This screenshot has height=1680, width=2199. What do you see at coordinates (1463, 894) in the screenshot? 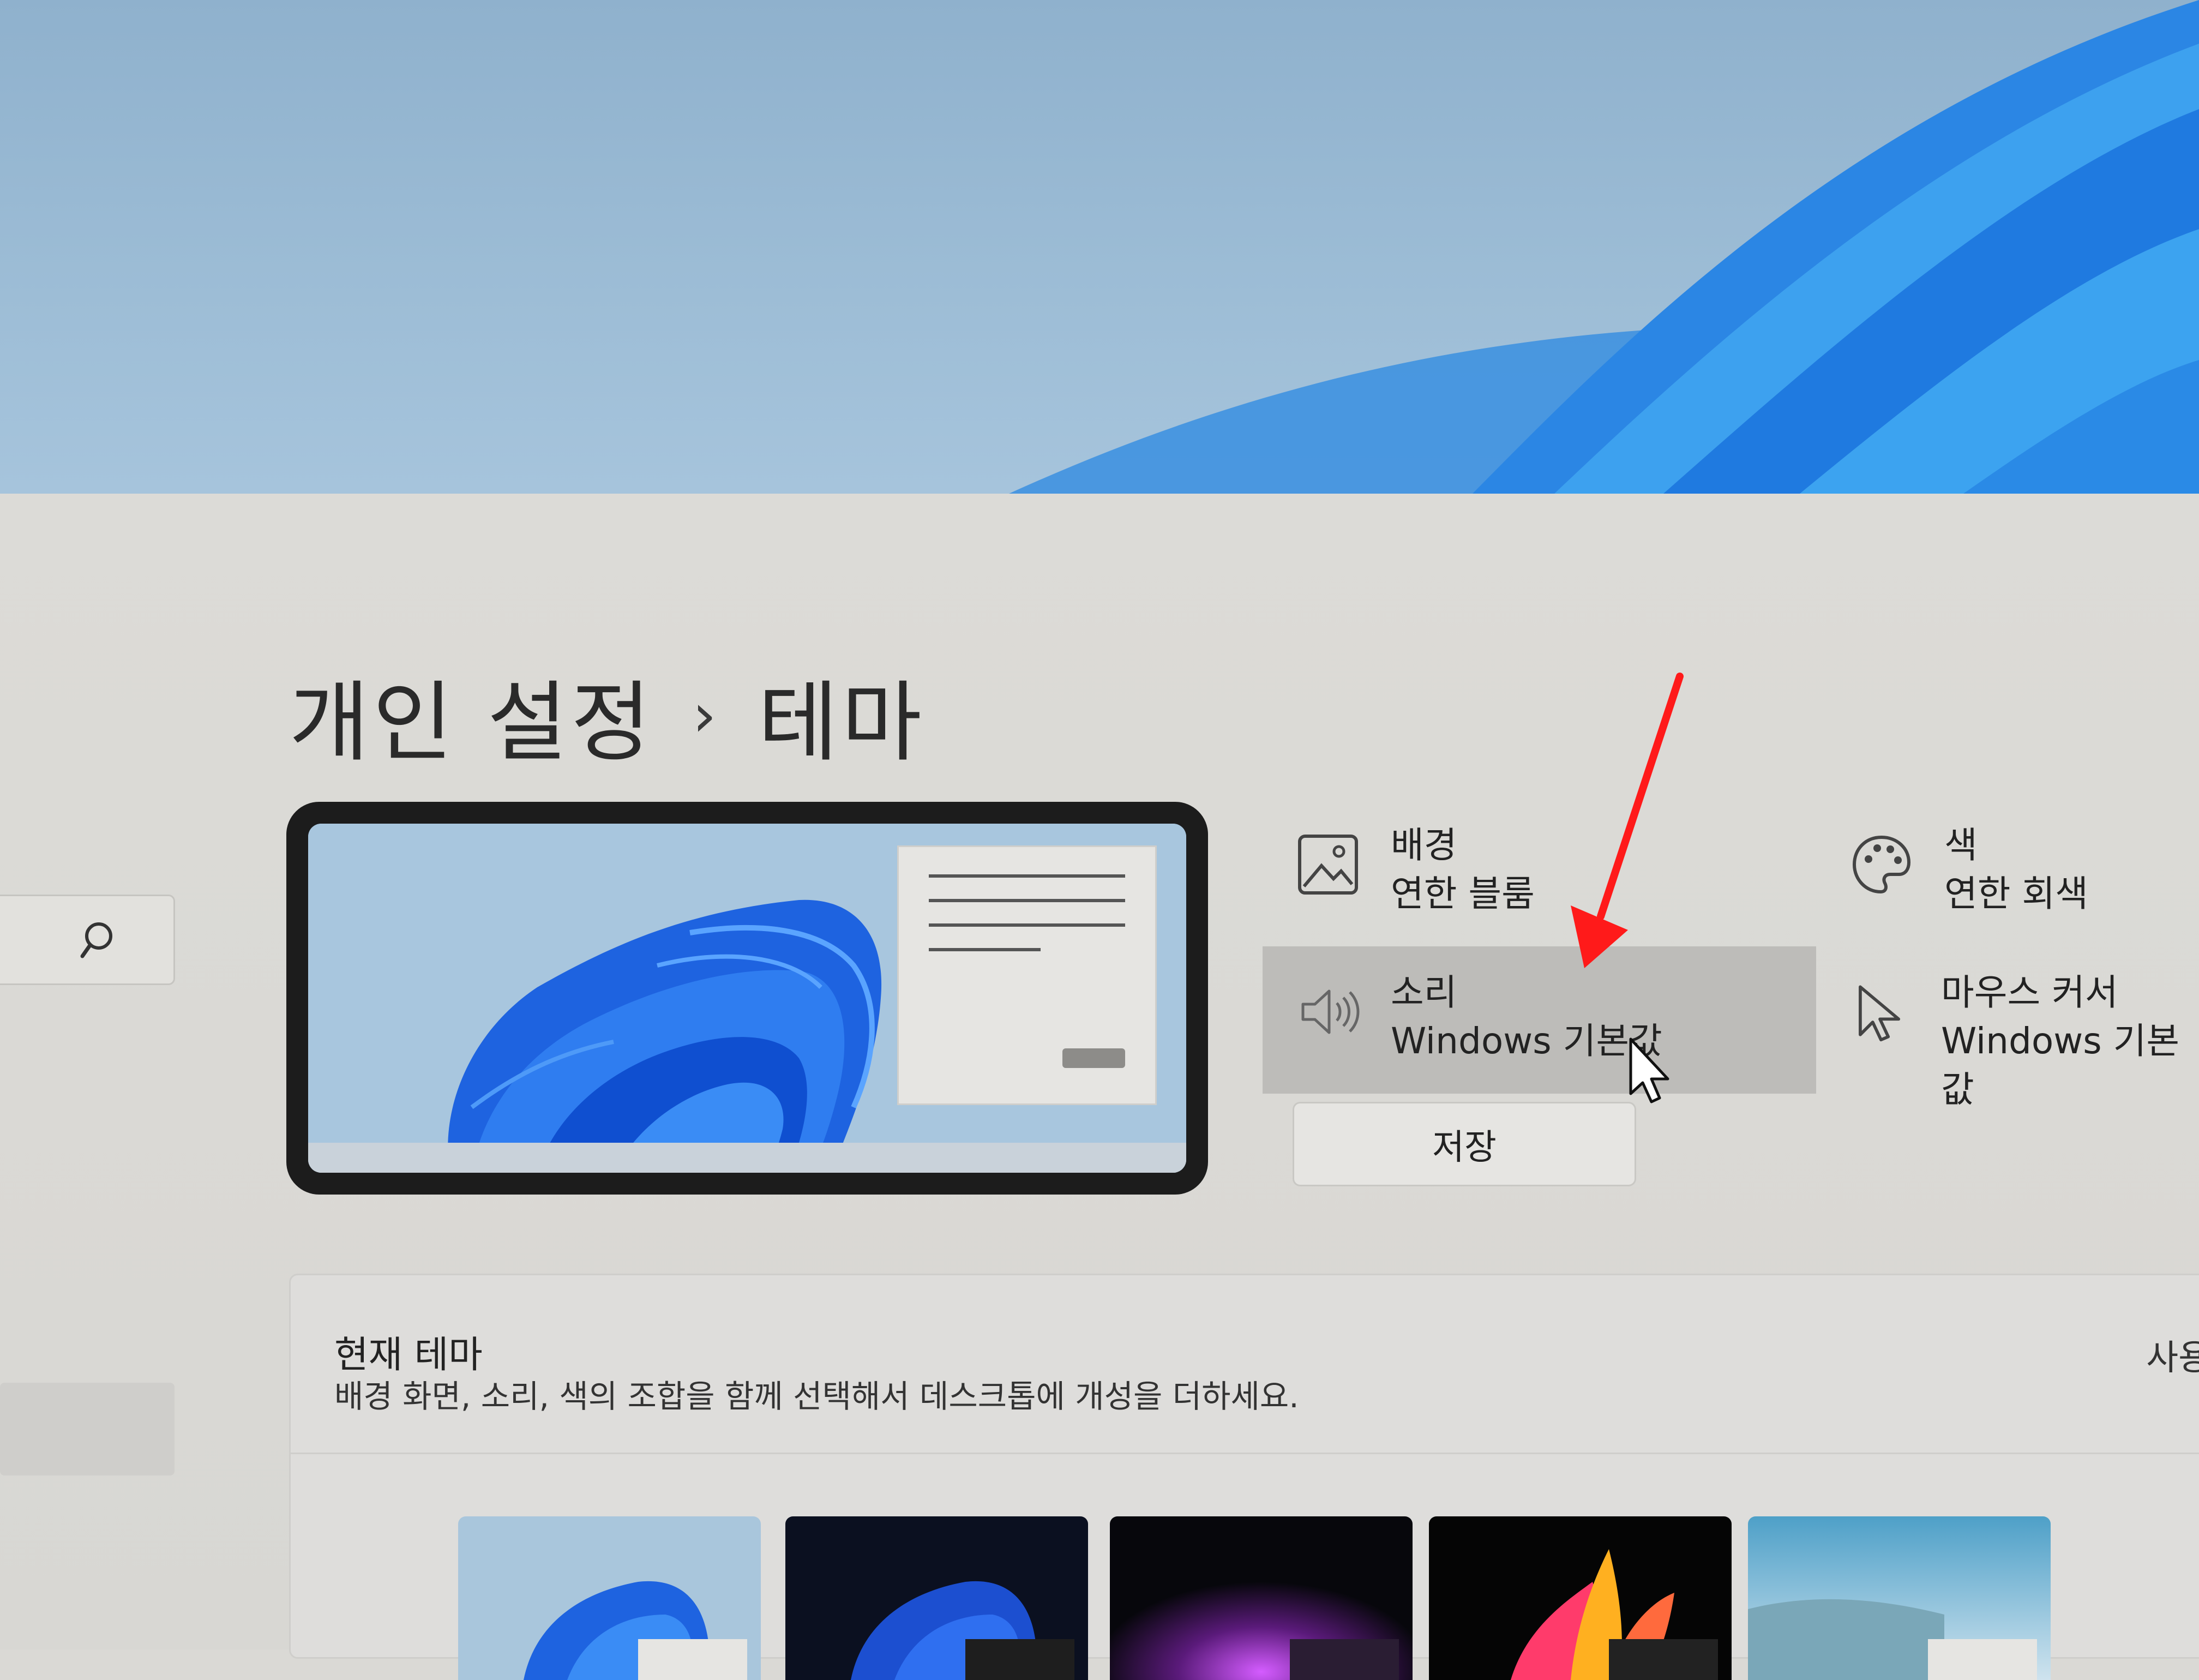
I see `background-tile-value: 연한 블룸` at bounding box center [1463, 894].